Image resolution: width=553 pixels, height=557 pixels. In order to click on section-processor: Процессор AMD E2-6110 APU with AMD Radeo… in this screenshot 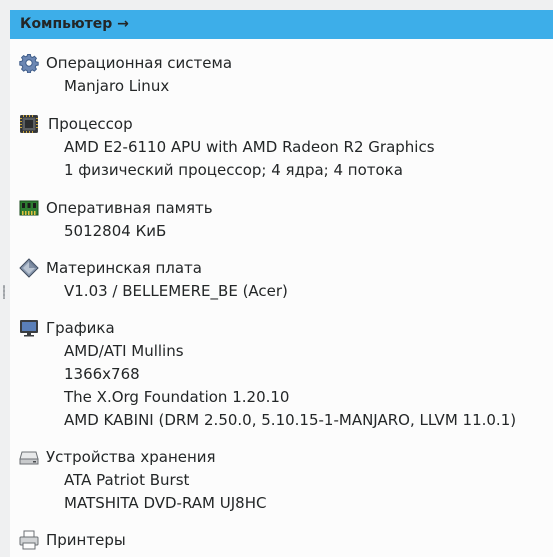, I will do `click(281, 146)`.